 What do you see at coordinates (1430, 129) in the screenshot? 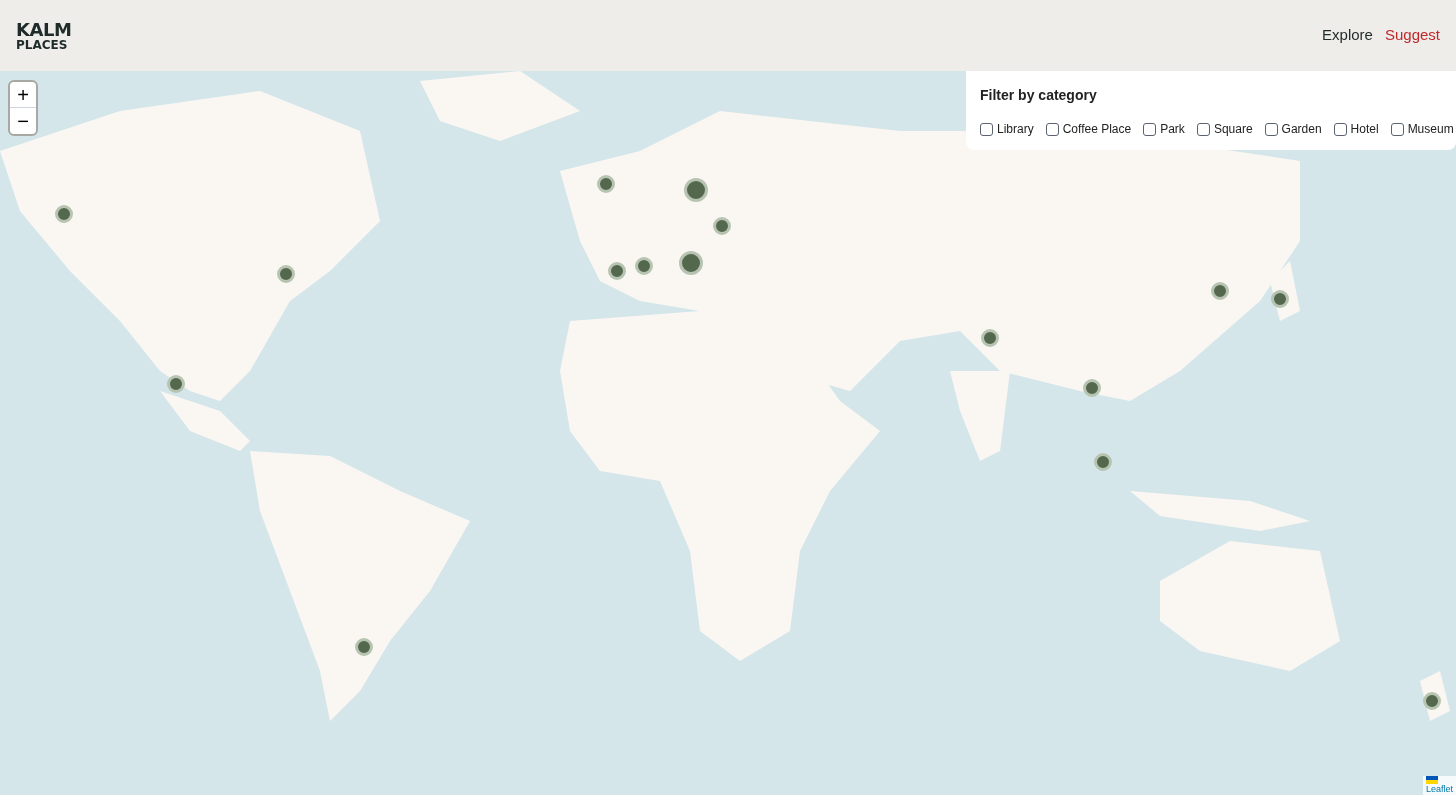
I see `checkbox-label: Museum` at bounding box center [1430, 129].